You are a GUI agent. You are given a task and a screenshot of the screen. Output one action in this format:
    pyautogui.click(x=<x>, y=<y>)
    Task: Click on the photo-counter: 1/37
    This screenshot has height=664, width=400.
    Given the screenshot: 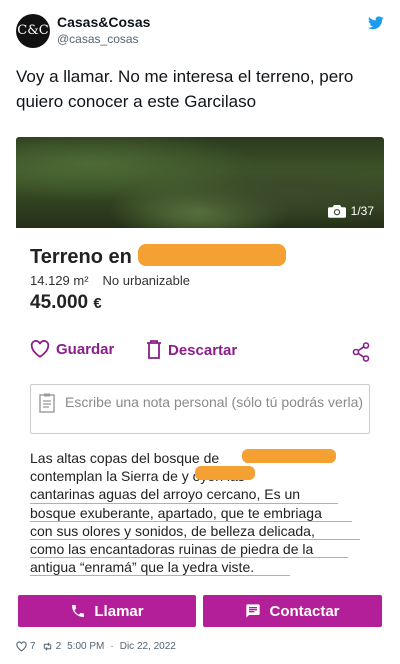 What is the action you would take?
    pyautogui.click(x=350, y=211)
    